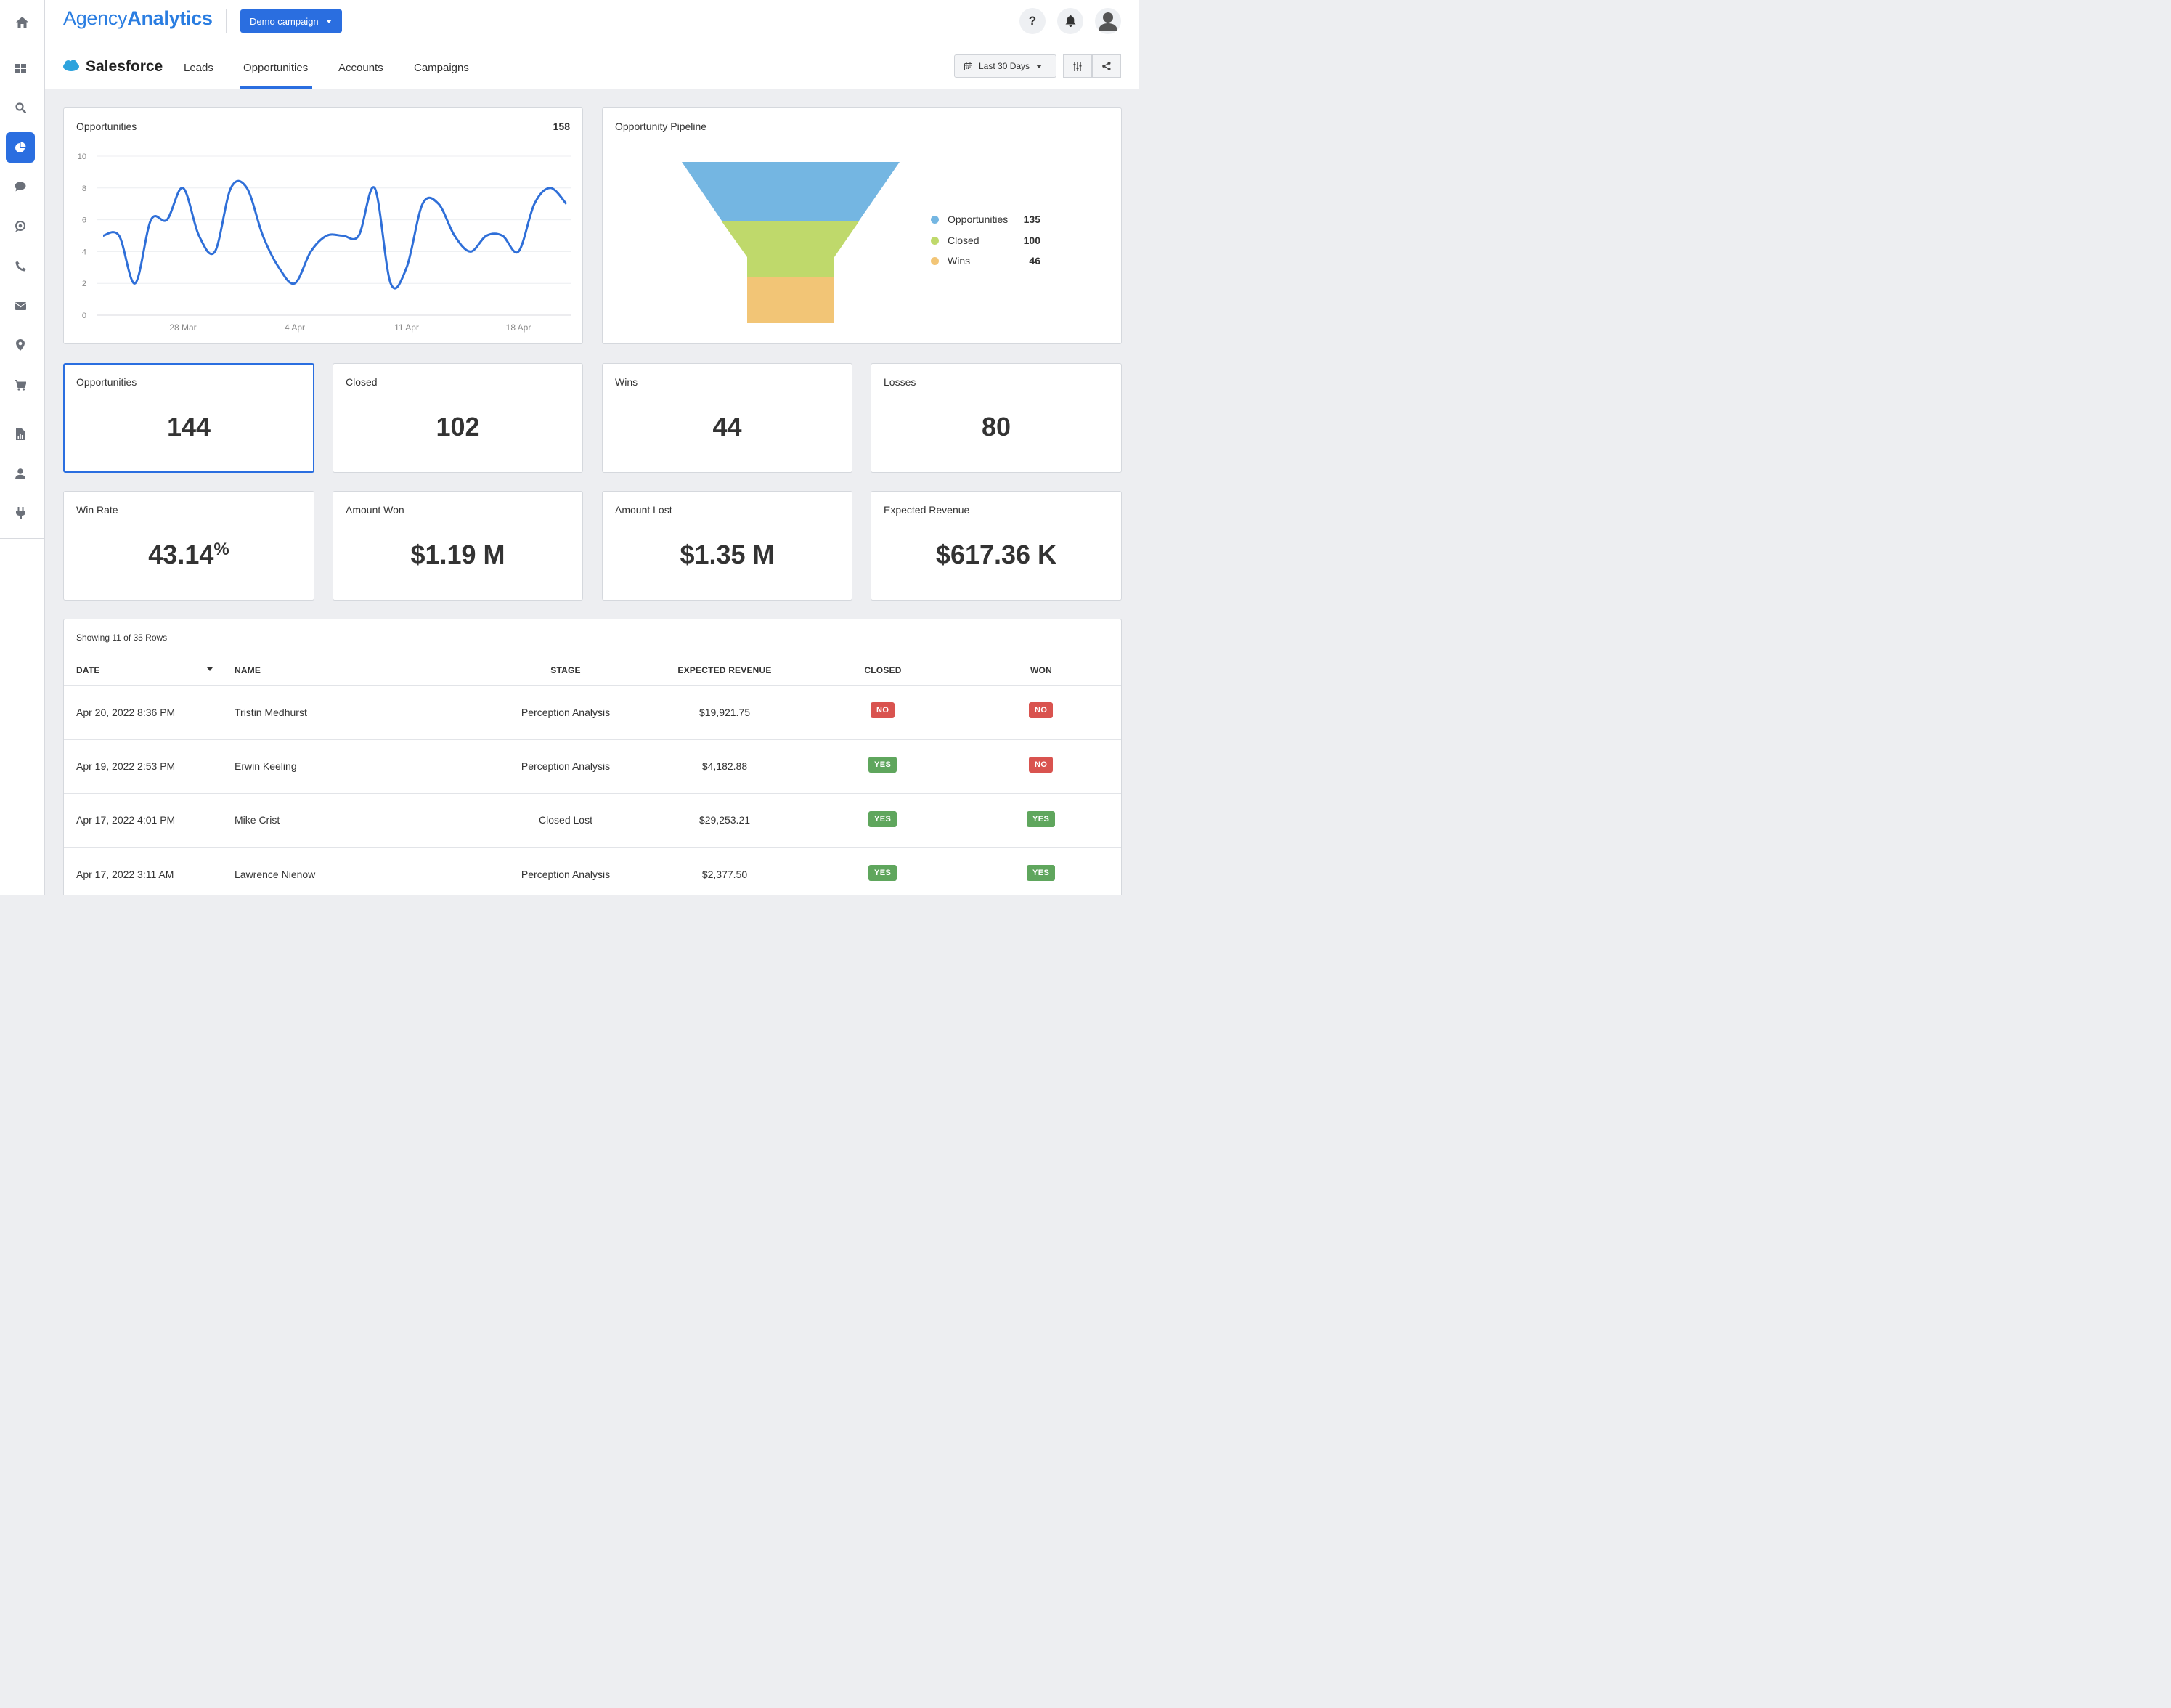 The width and height of the screenshot is (2171, 1708). I want to click on sidebar-item-chat, so click(20, 186).